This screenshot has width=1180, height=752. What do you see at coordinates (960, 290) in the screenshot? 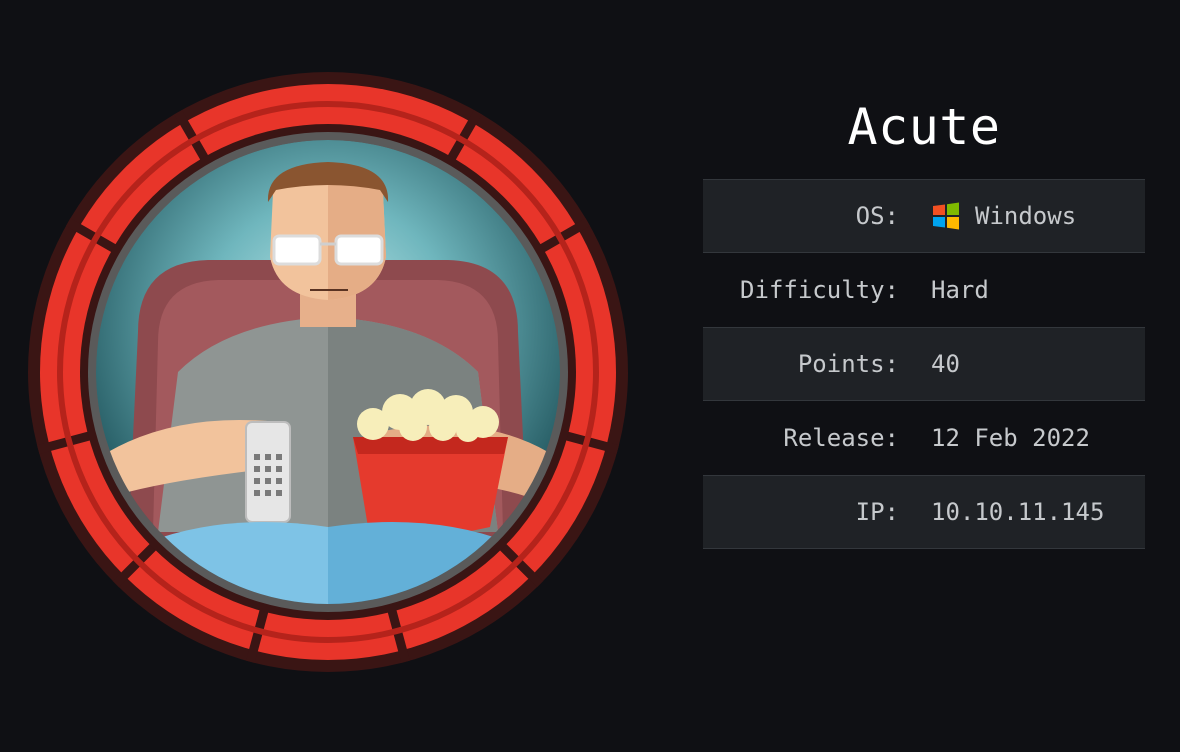
I see `difficulty-value: Hard` at bounding box center [960, 290].